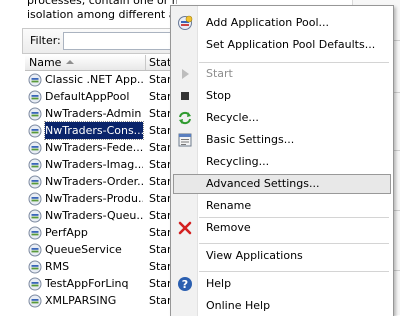 The image size is (400, 316). Describe the element at coordinates (87, 96) in the screenshot. I see `pool-name: DefaultAppPool` at that location.